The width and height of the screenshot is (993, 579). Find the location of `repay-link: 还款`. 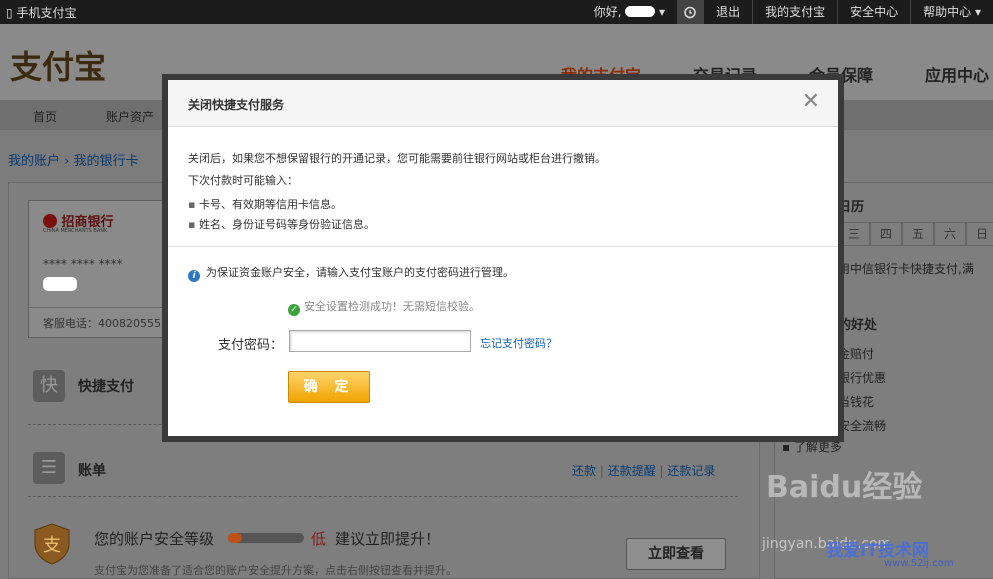

repay-link: 还款 is located at coordinates (584, 471).